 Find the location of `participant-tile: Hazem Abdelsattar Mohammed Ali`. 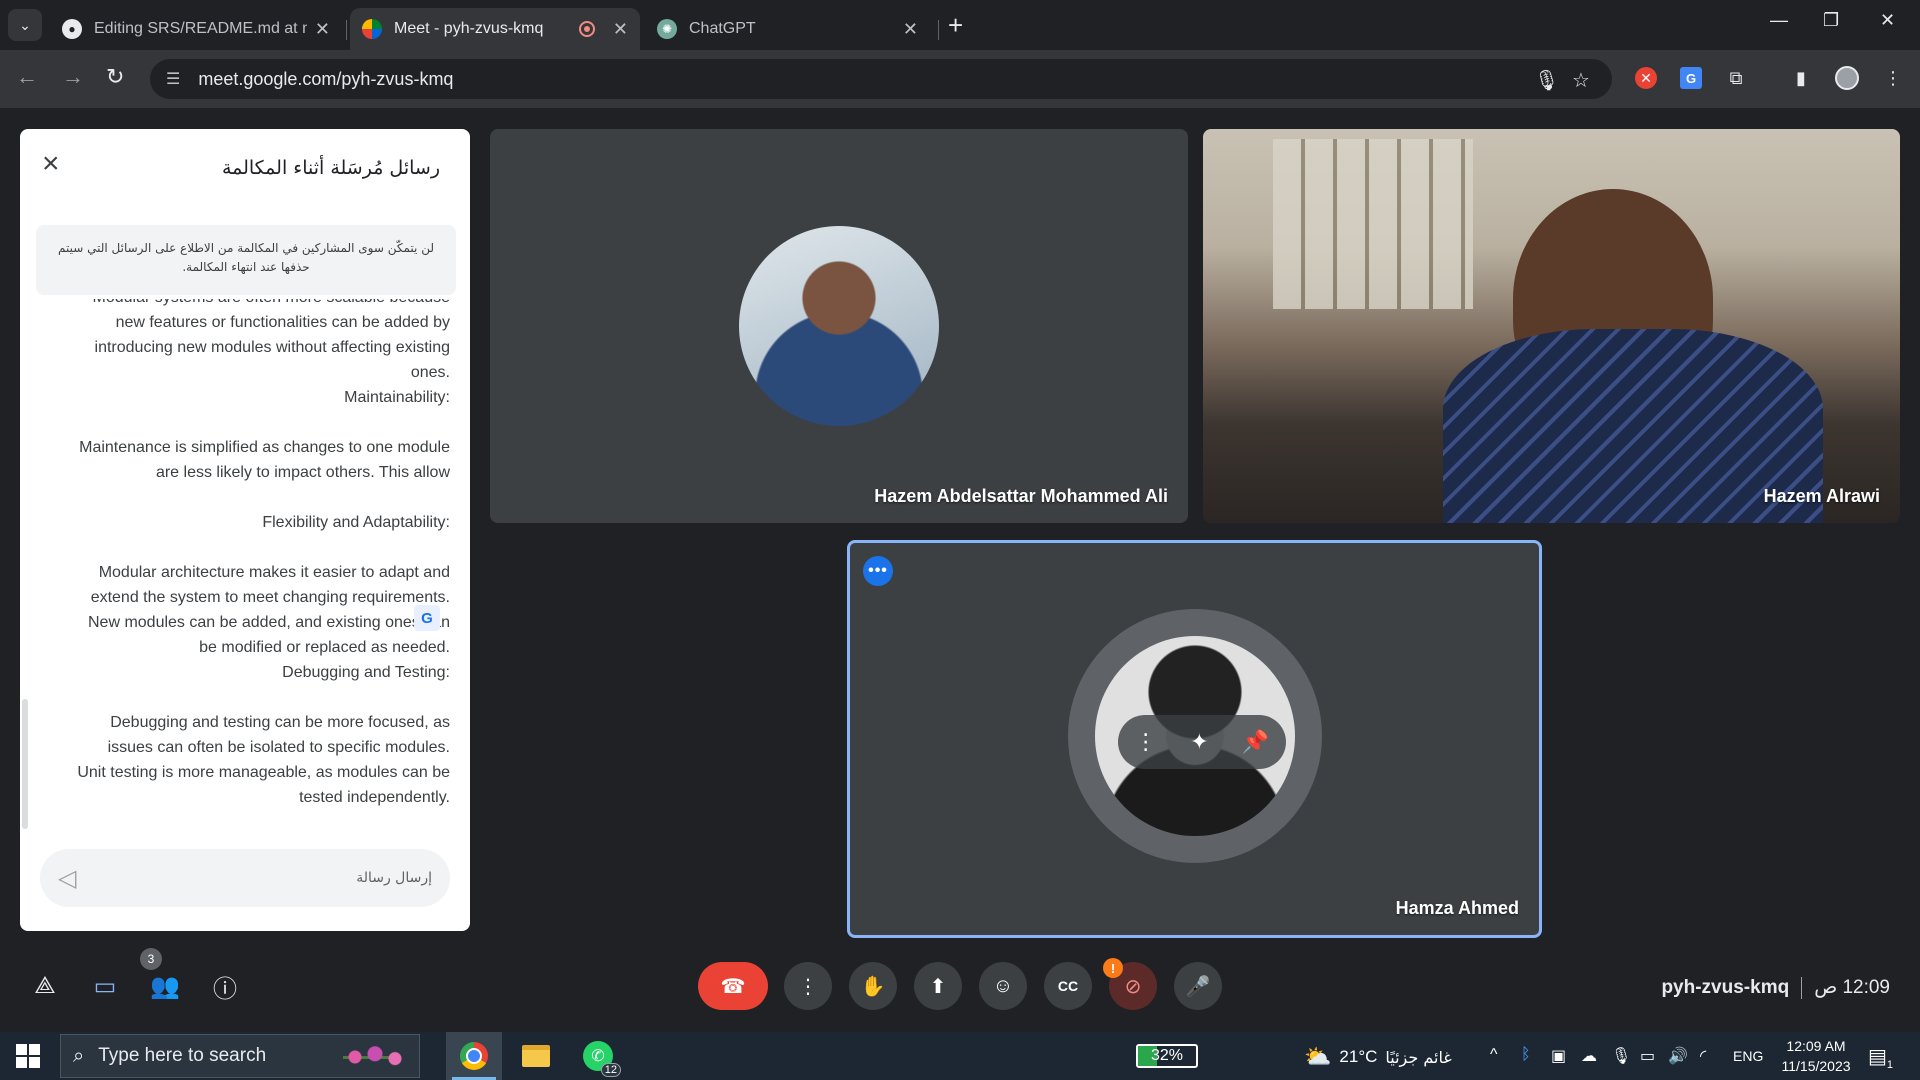

participant-tile: Hazem Abdelsattar Mohammed Ali is located at coordinates (839, 326).